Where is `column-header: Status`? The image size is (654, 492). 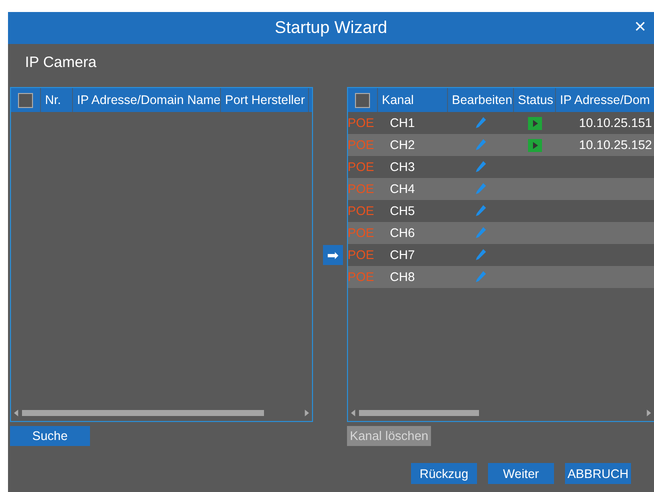 column-header: Status is located at coordinates (536, 100).